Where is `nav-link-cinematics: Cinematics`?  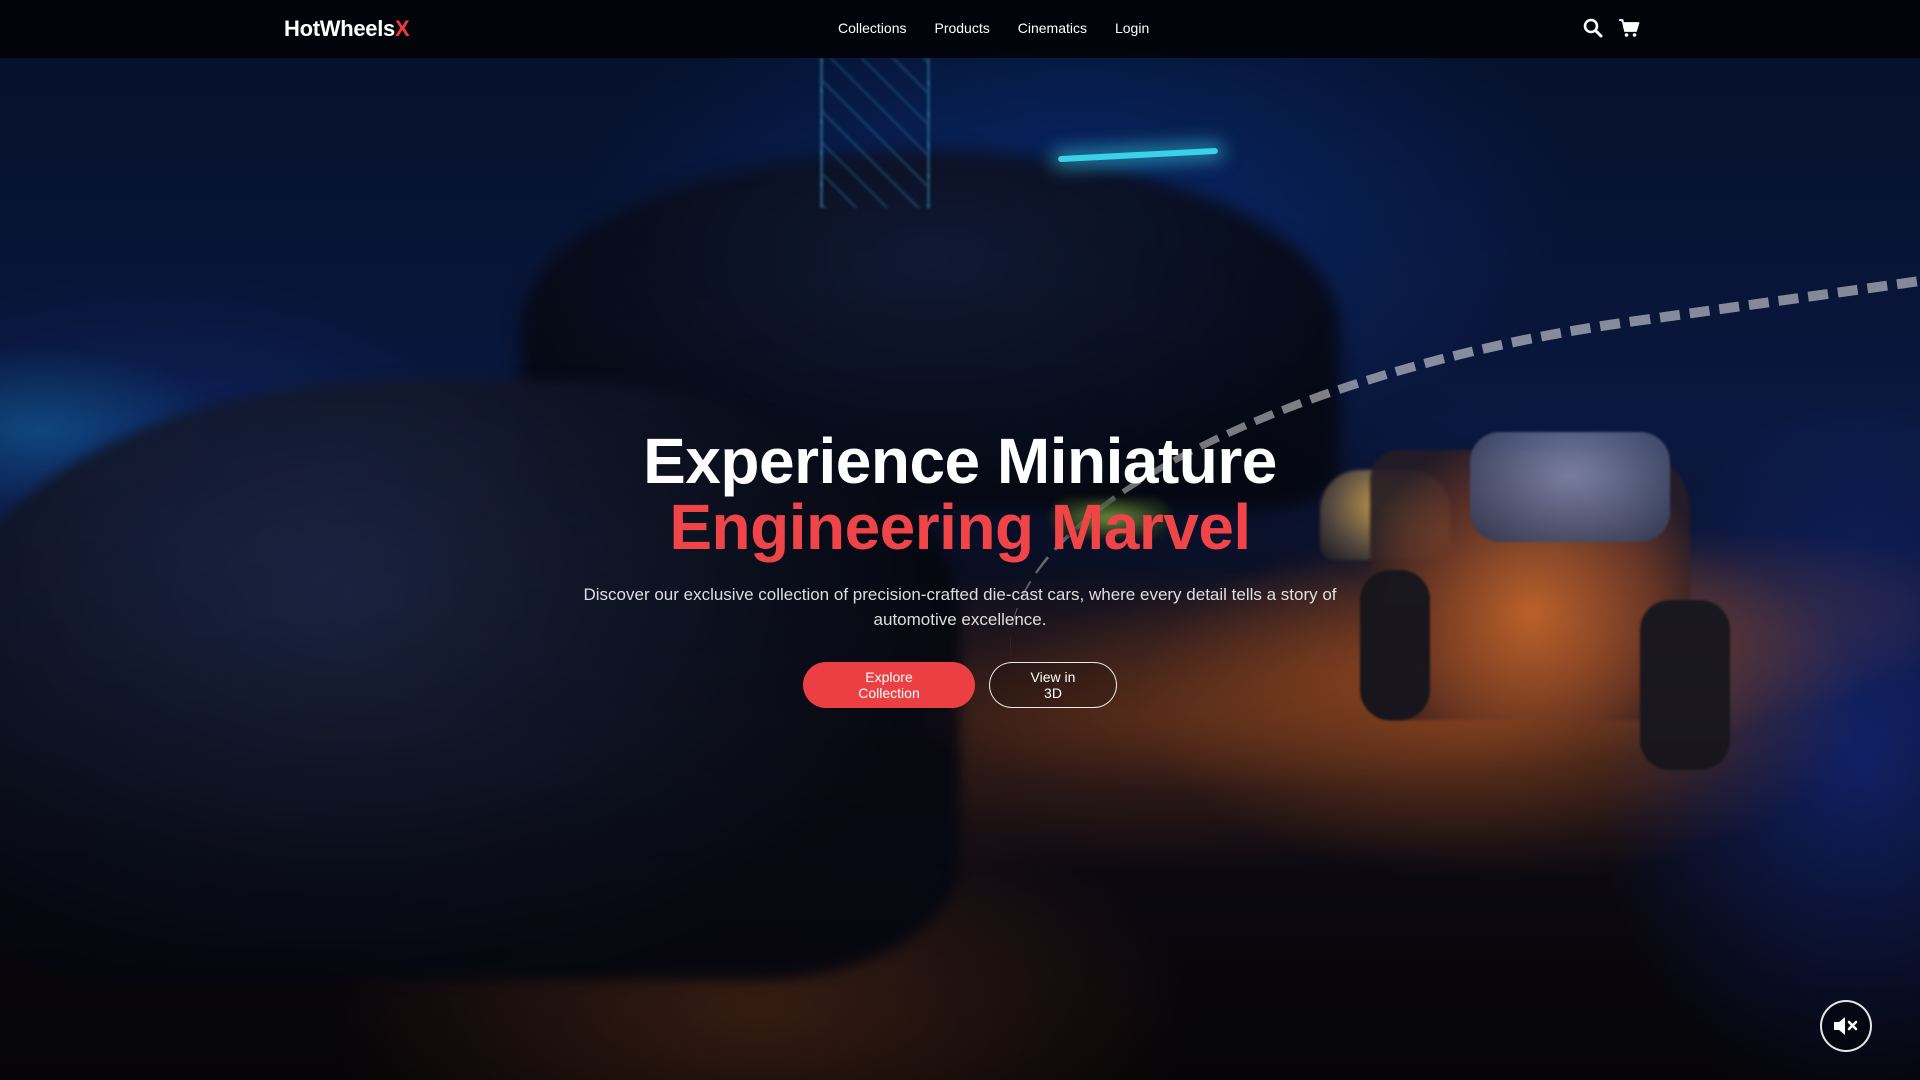
nav-link-cinematics: Cinematics is located at coordinates (1052, 28).